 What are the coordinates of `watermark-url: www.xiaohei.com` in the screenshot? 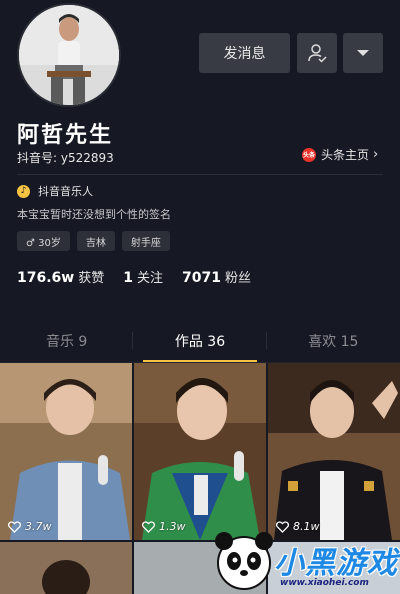 It's located at (324, 583).